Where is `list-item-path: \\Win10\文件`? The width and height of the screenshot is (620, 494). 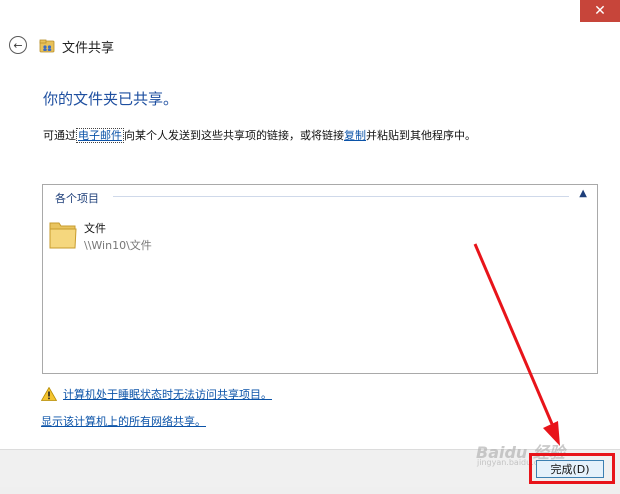
list-item-path: \\Win10\文件 is located at coordinates (118, 245).